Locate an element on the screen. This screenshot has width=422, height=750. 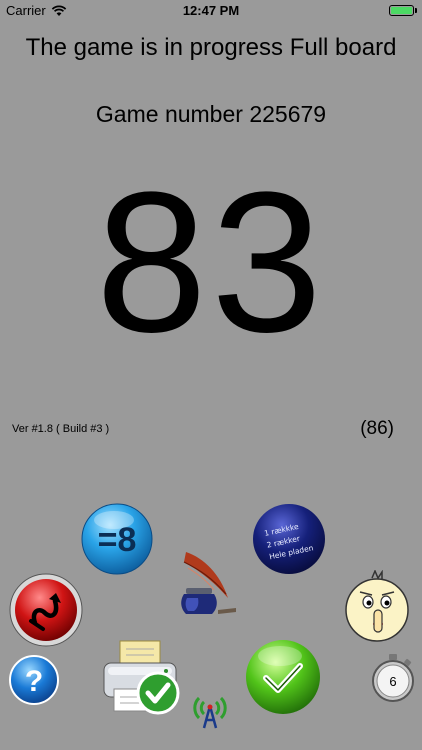
status-time: 12:47 PM is located at coordinates (211, 10).